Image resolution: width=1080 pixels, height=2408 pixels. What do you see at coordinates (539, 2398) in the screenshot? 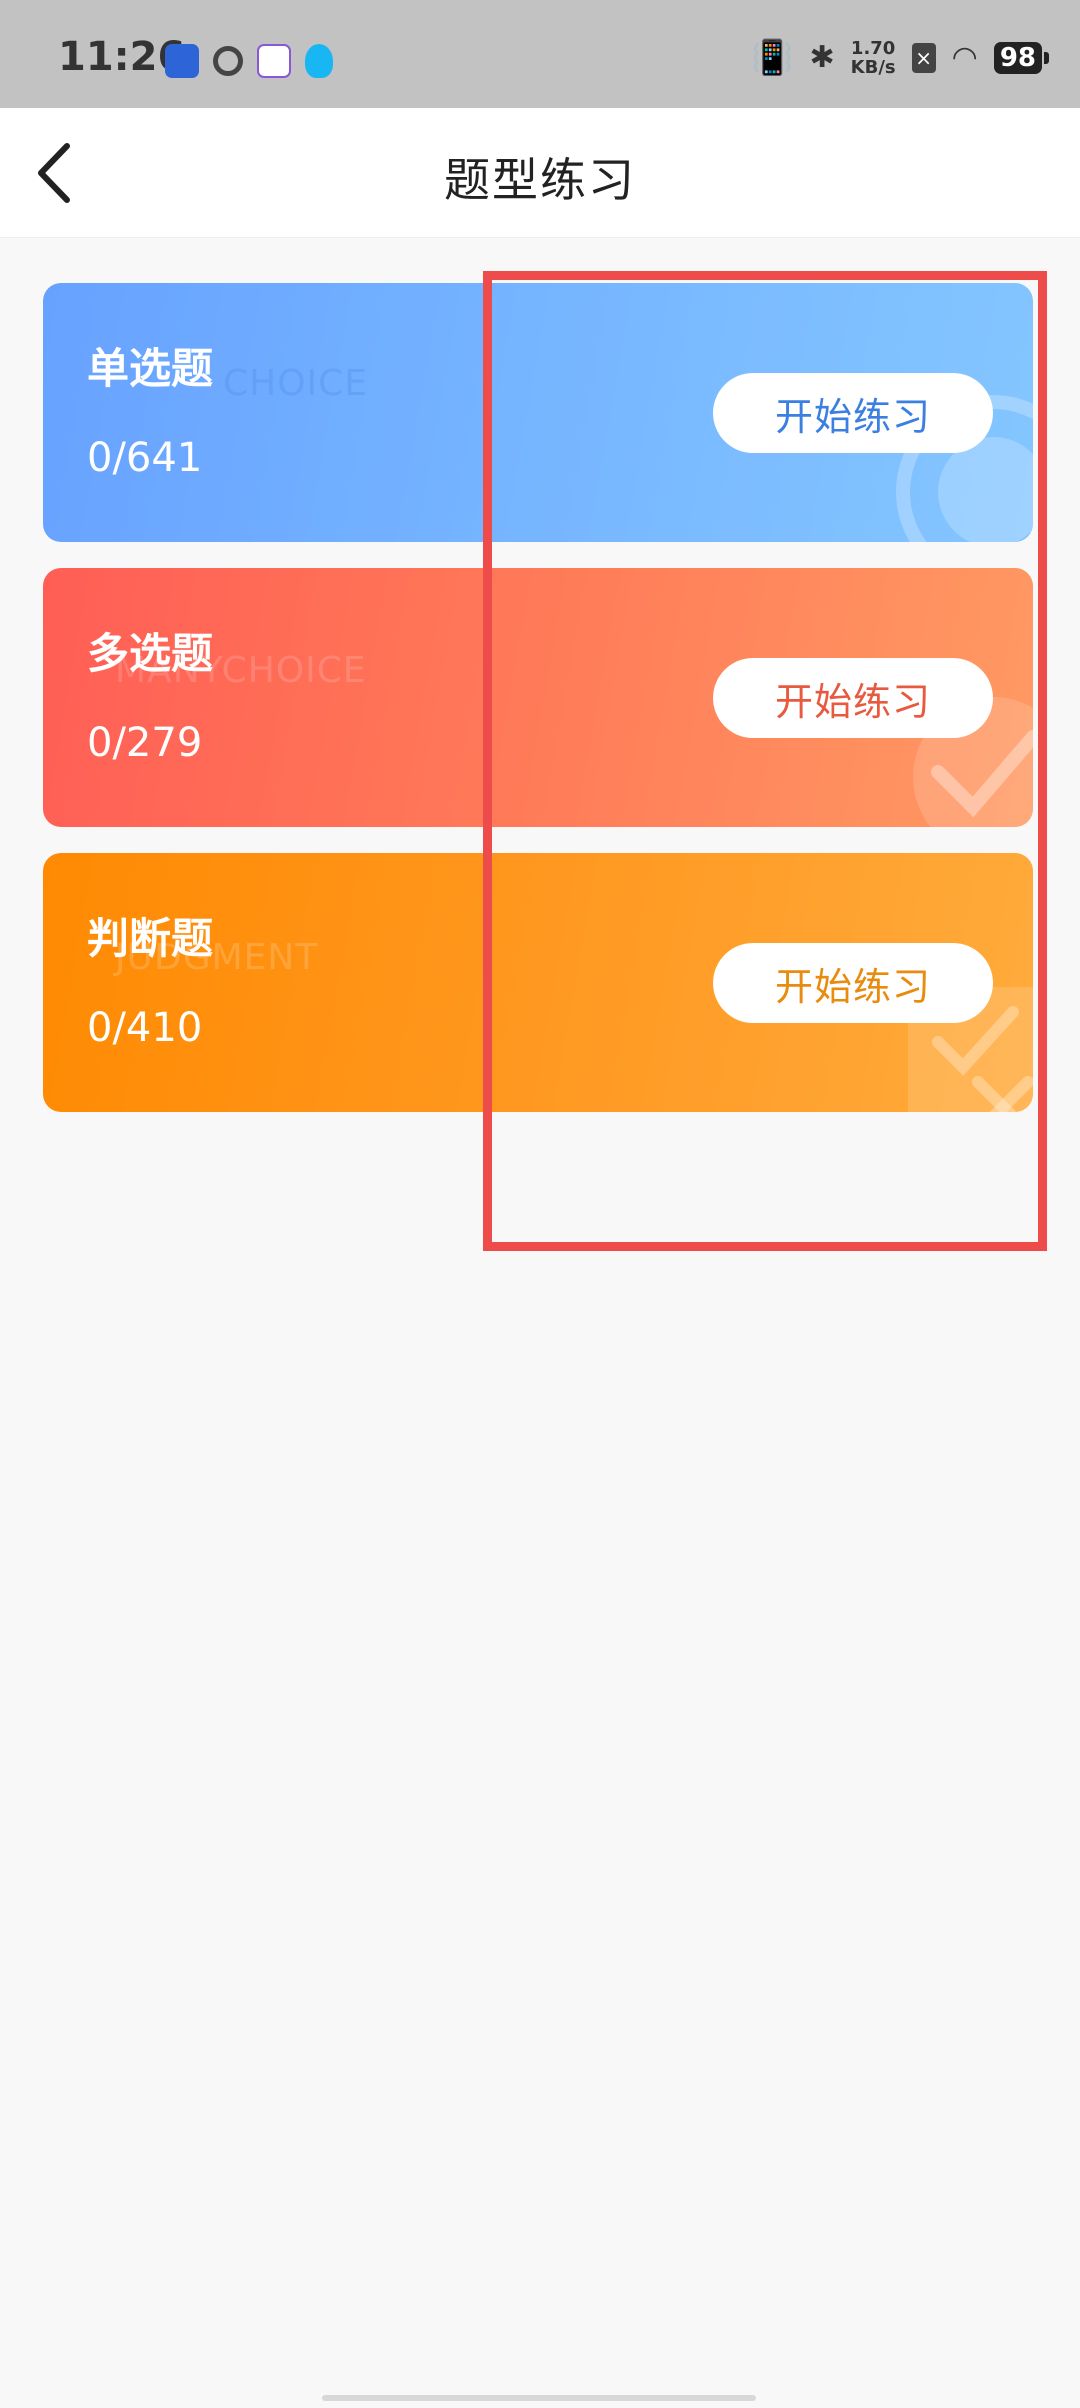
I see `home-indicator` at bounding box center [539, 2398].